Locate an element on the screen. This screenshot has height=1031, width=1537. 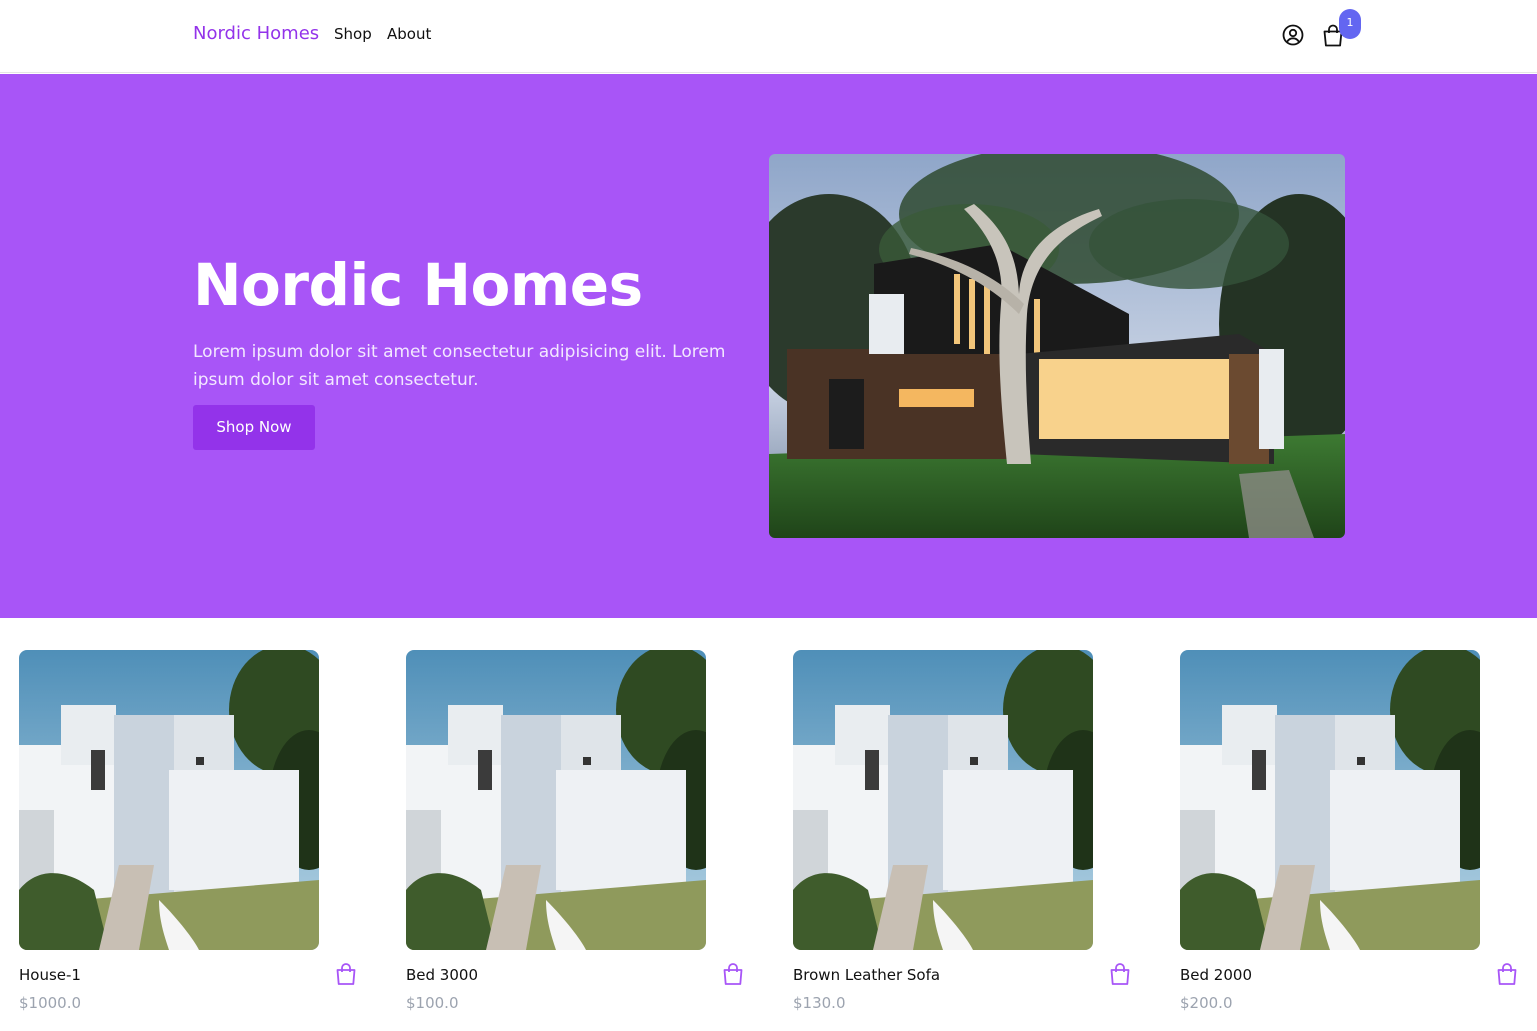
product-price: $100.0 is located at coordinates (432, 1003).